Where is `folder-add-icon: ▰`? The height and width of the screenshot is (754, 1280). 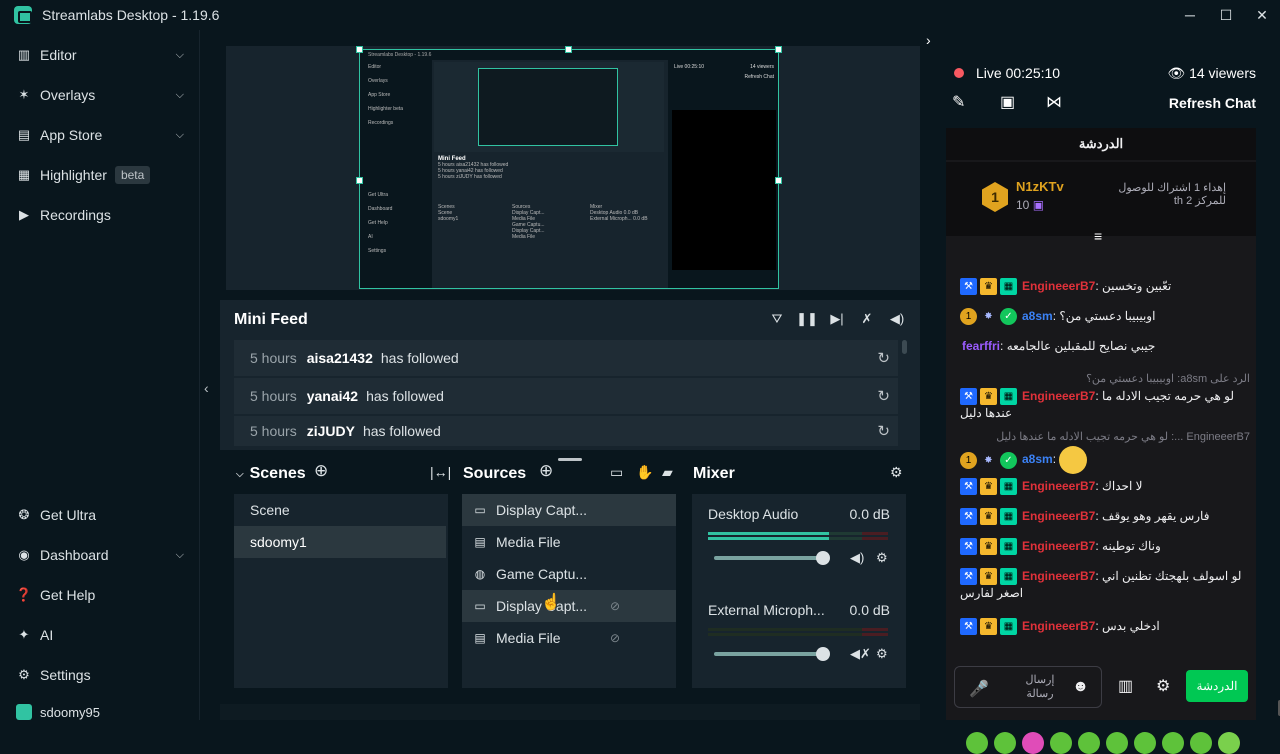 folder-add-icon: ▰ is located at coordinates (667, 472).